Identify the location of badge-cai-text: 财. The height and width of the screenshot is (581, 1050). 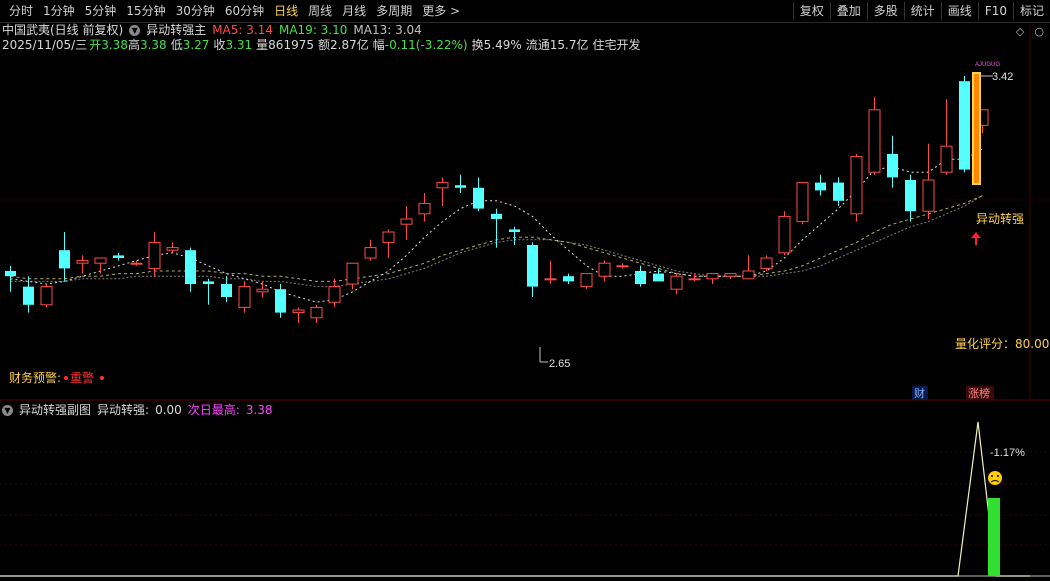
(919, 393).